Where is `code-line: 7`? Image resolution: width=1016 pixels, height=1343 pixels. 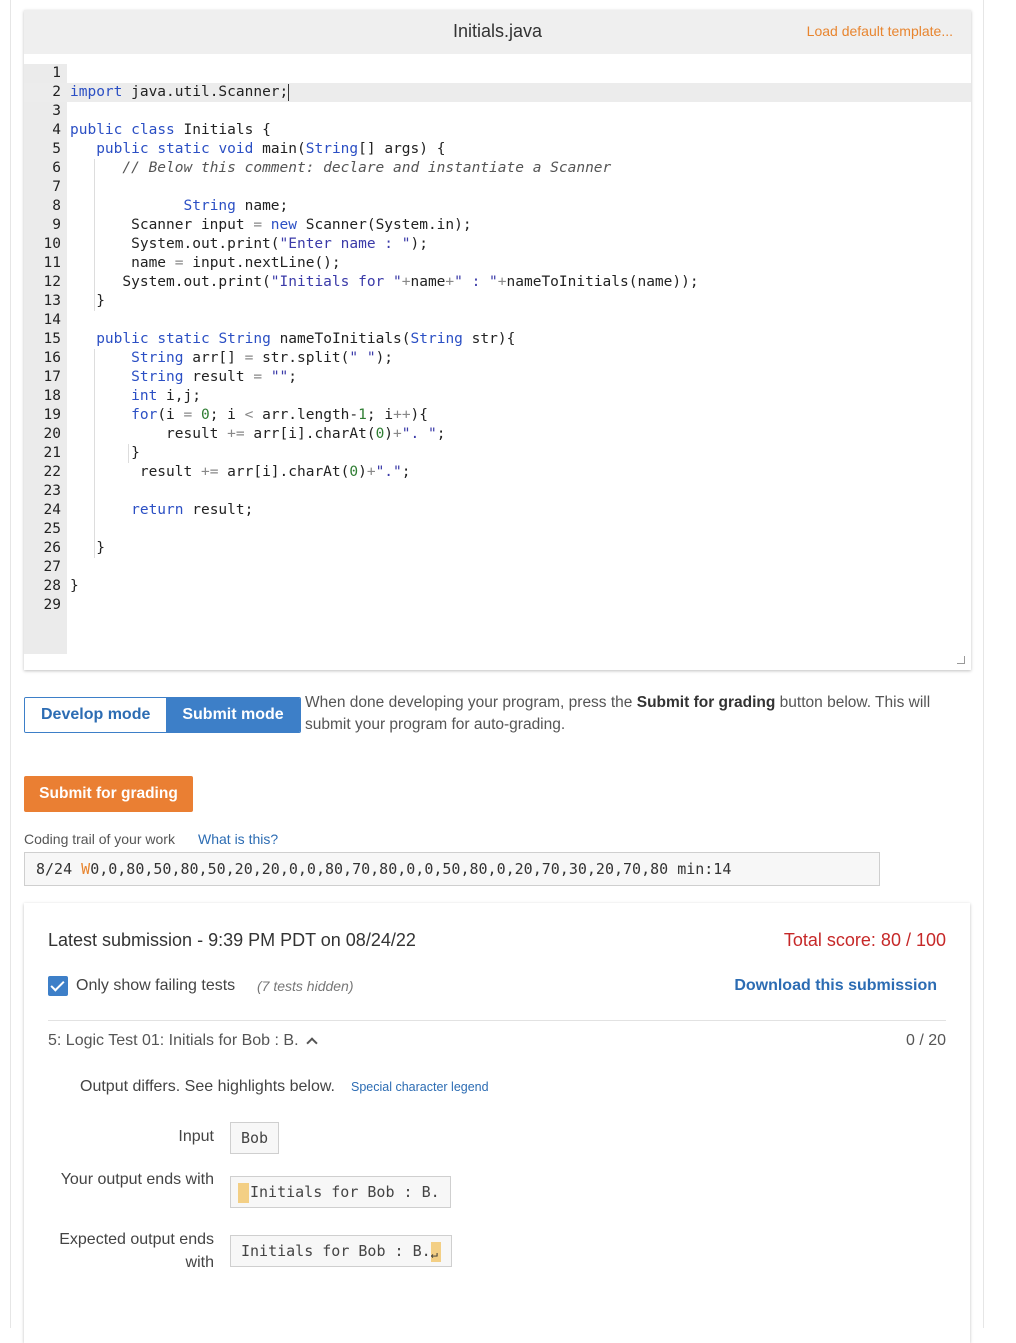 code-line: 7 is located at coordinates (497, 187).